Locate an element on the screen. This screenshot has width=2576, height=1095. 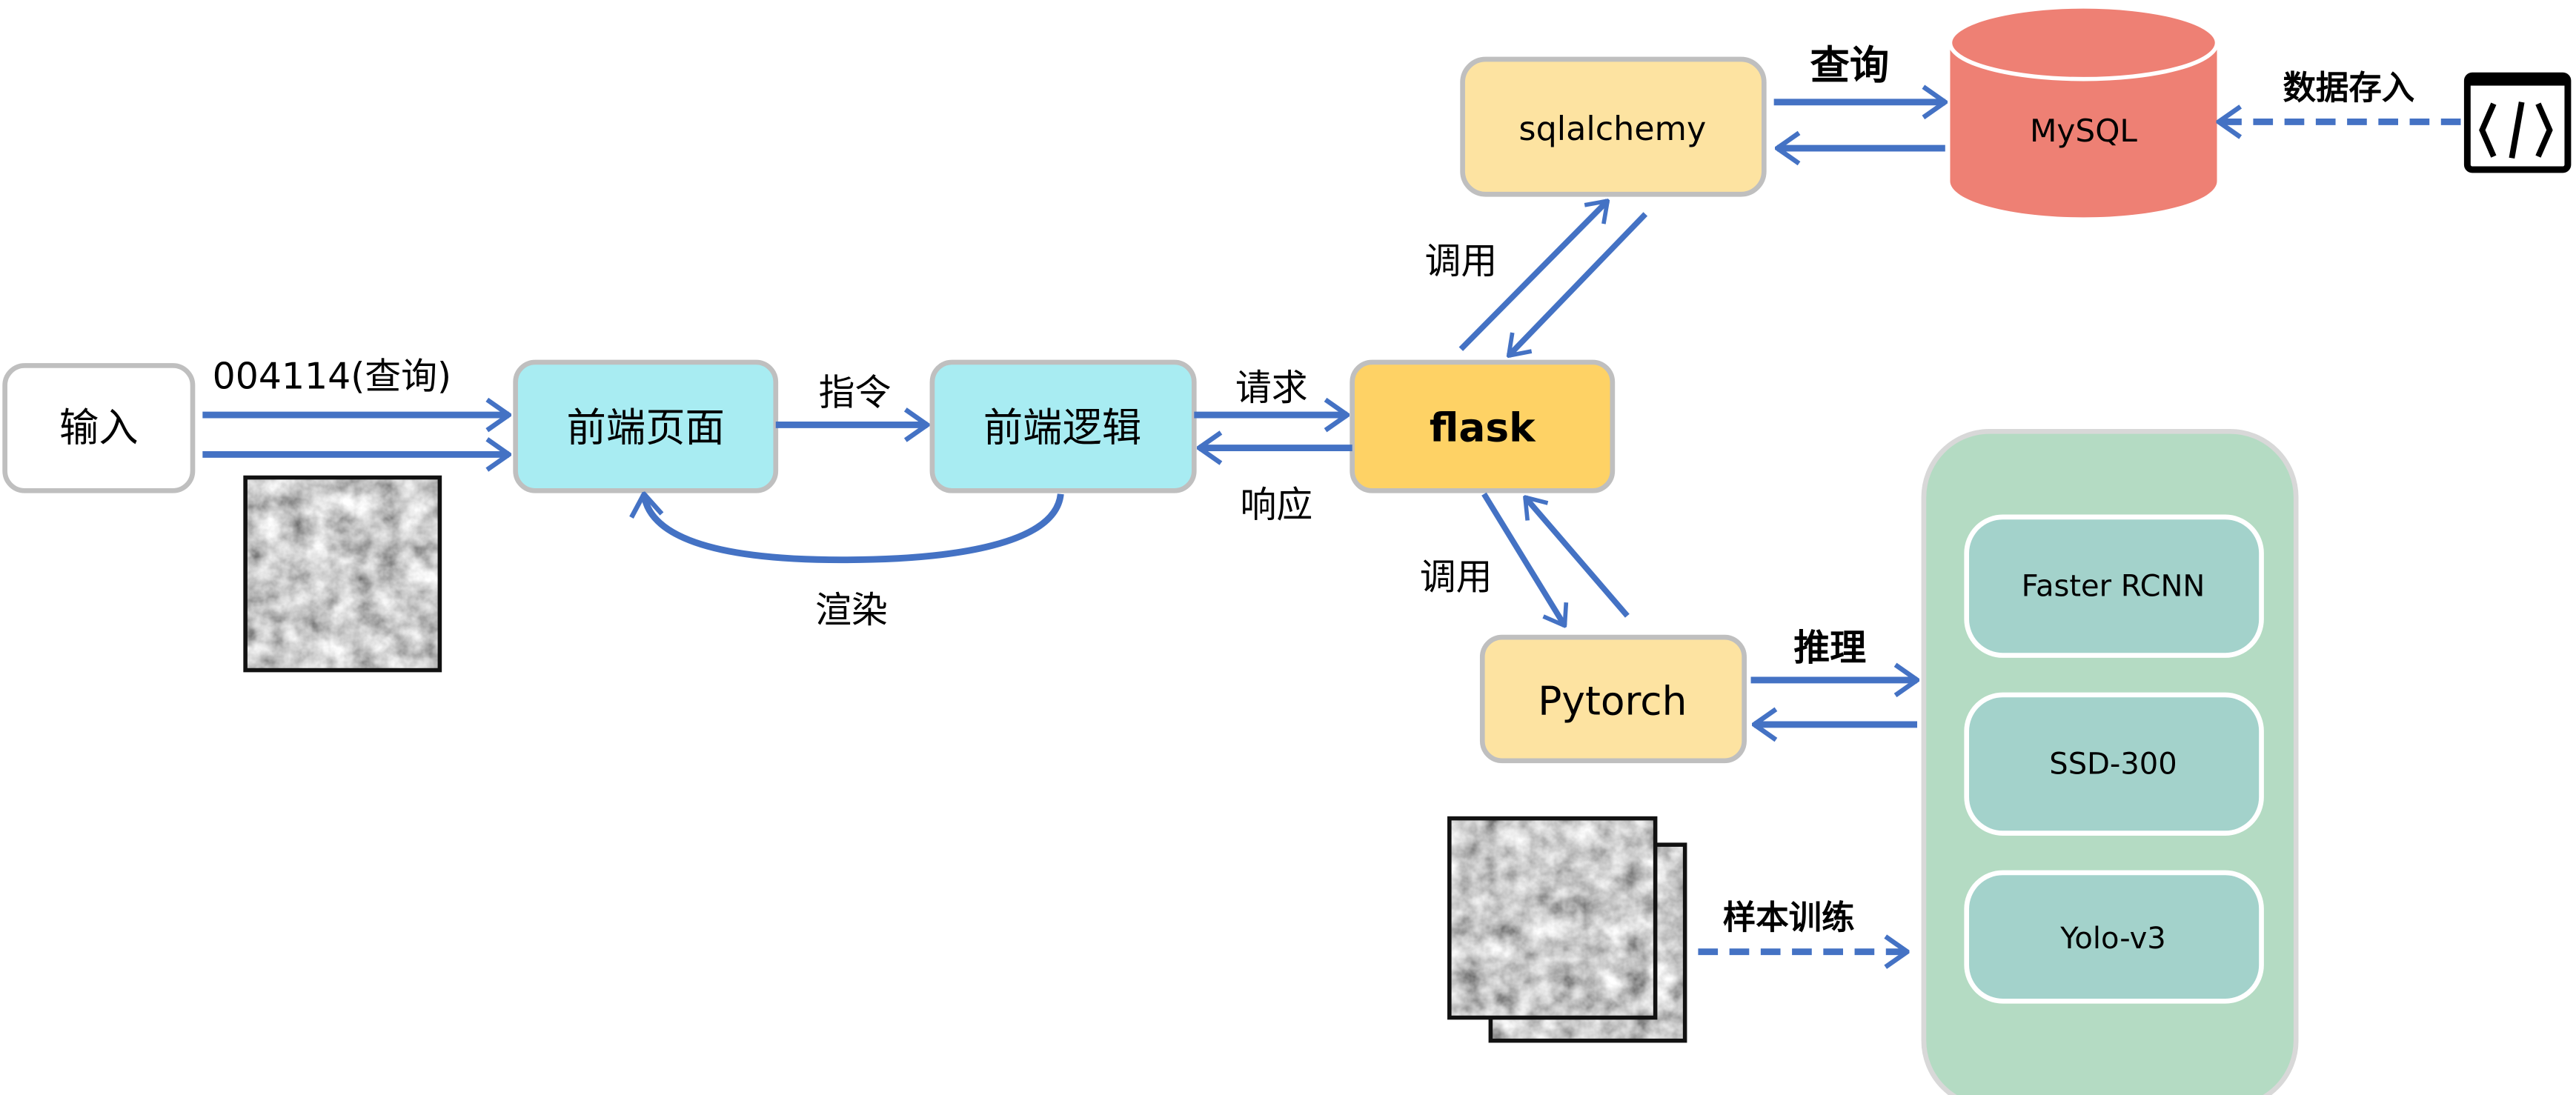
label-query: 查询 is located at coordinates (1850, 65).